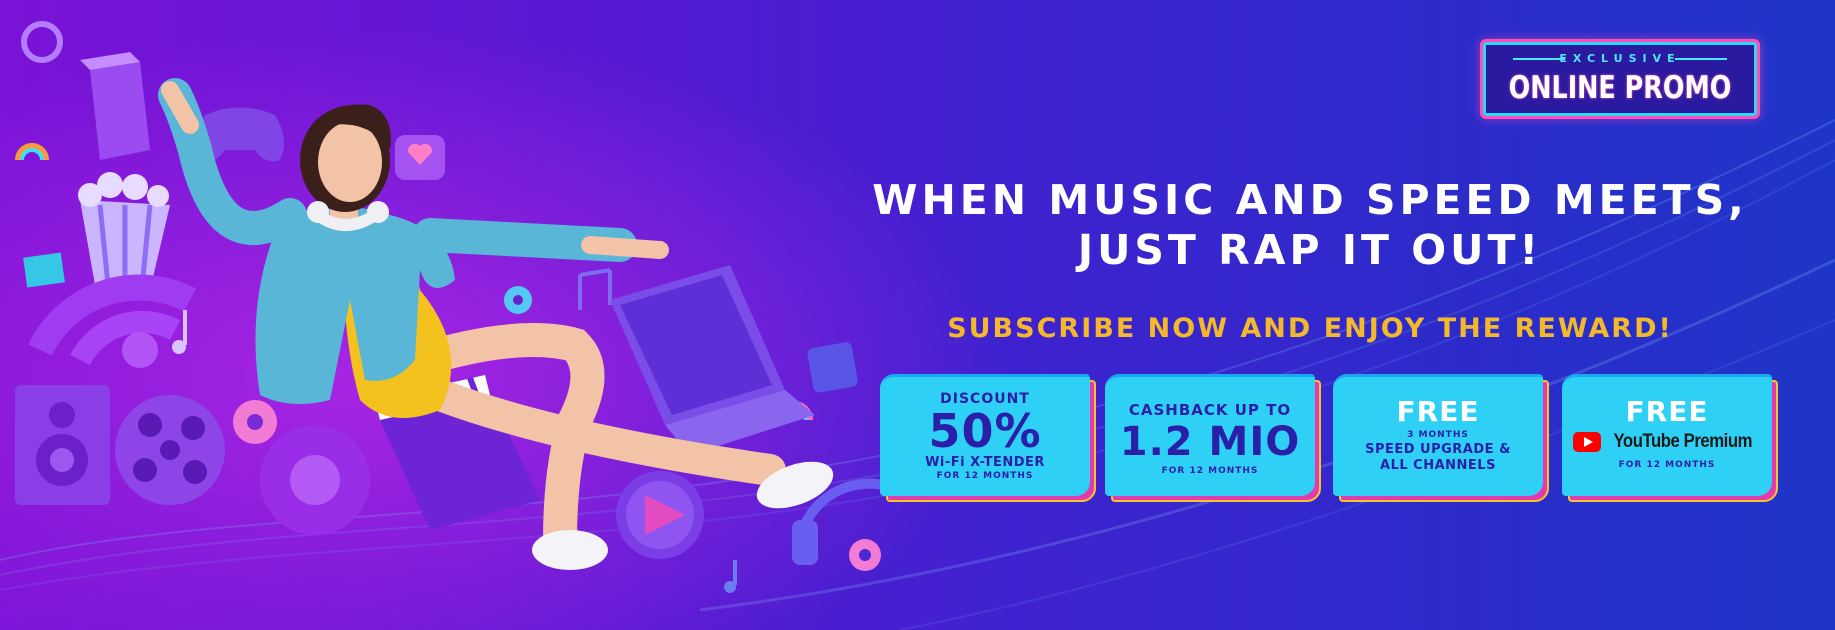 Image resolution: width=1835 pixels, height=630 pixels. Describe the element at coordinates (1310, 200) in the screenshot. I see `headline-line-1: WHEN MUSIC AND SPEED MEETS,` at that location.